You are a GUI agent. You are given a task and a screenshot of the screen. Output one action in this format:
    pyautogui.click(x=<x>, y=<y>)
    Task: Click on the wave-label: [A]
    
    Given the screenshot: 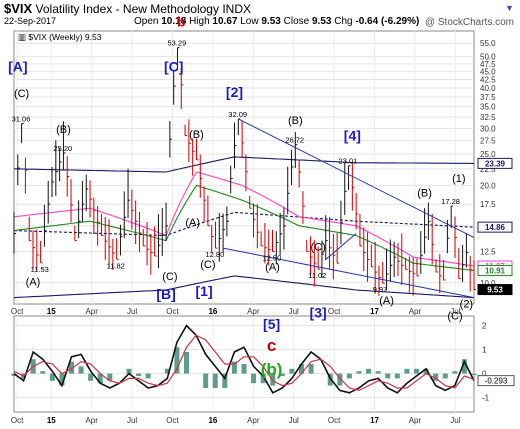 What is the action you would take?
    pyautogui.click(x=17, y=66)
    